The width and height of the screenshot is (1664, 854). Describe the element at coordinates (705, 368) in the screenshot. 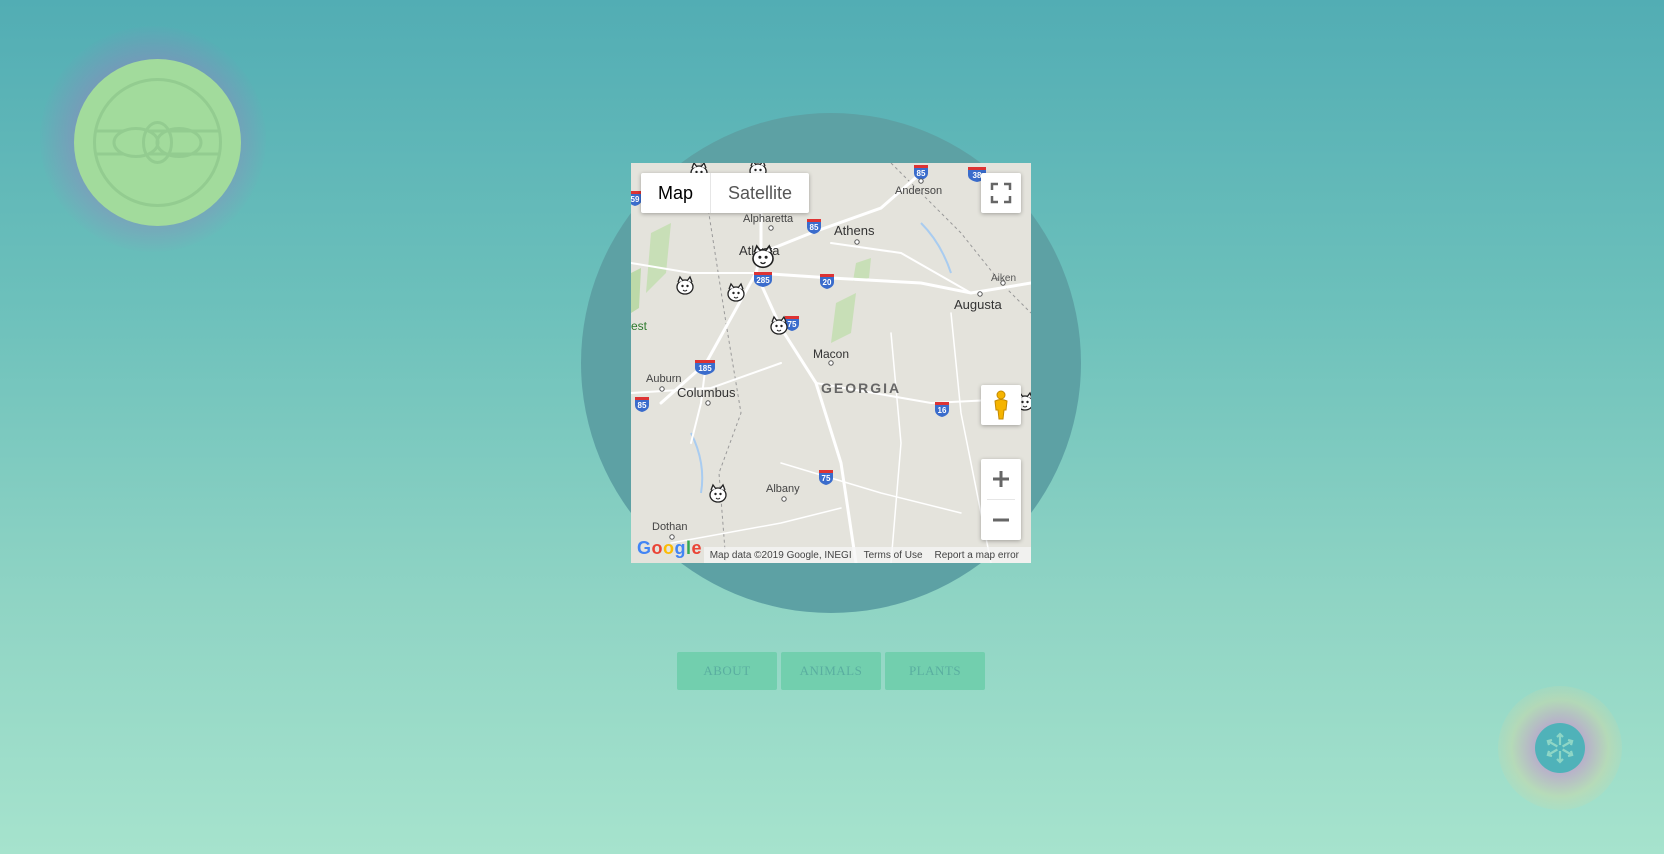

I see `svg-text: 185` at that location.